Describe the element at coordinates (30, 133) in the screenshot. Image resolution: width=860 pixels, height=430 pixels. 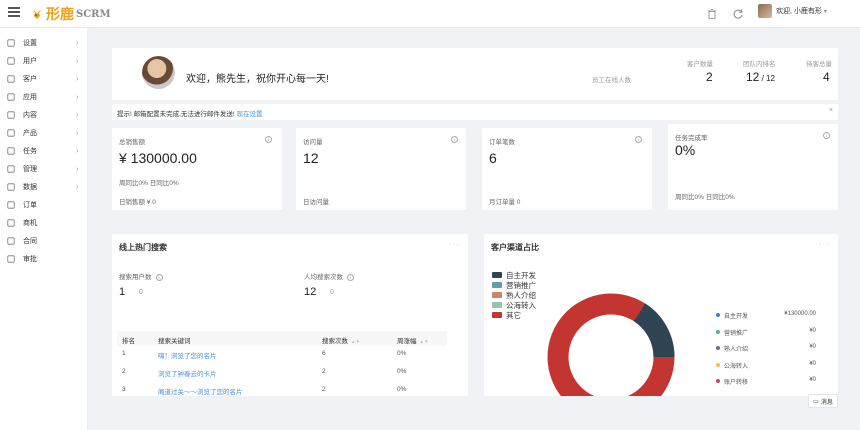
I see `sidebar-item-label: 产品` at that location.